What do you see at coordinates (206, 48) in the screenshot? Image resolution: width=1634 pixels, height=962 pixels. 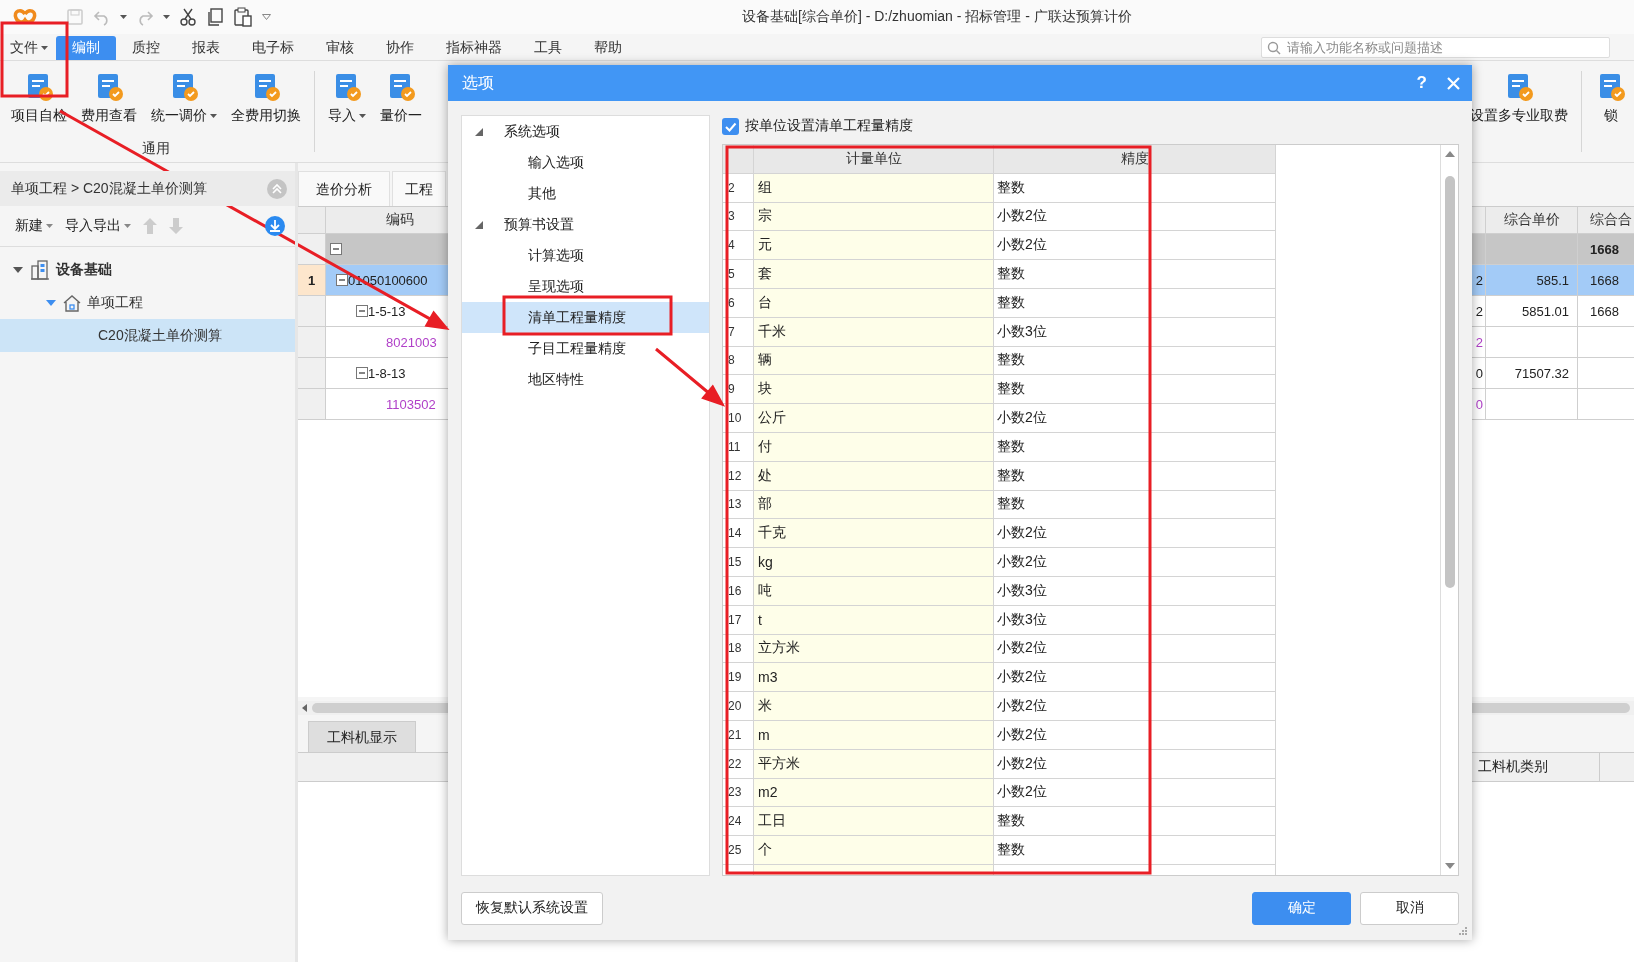 I see `menu-item: 报表` at bounding box center [206, 48].